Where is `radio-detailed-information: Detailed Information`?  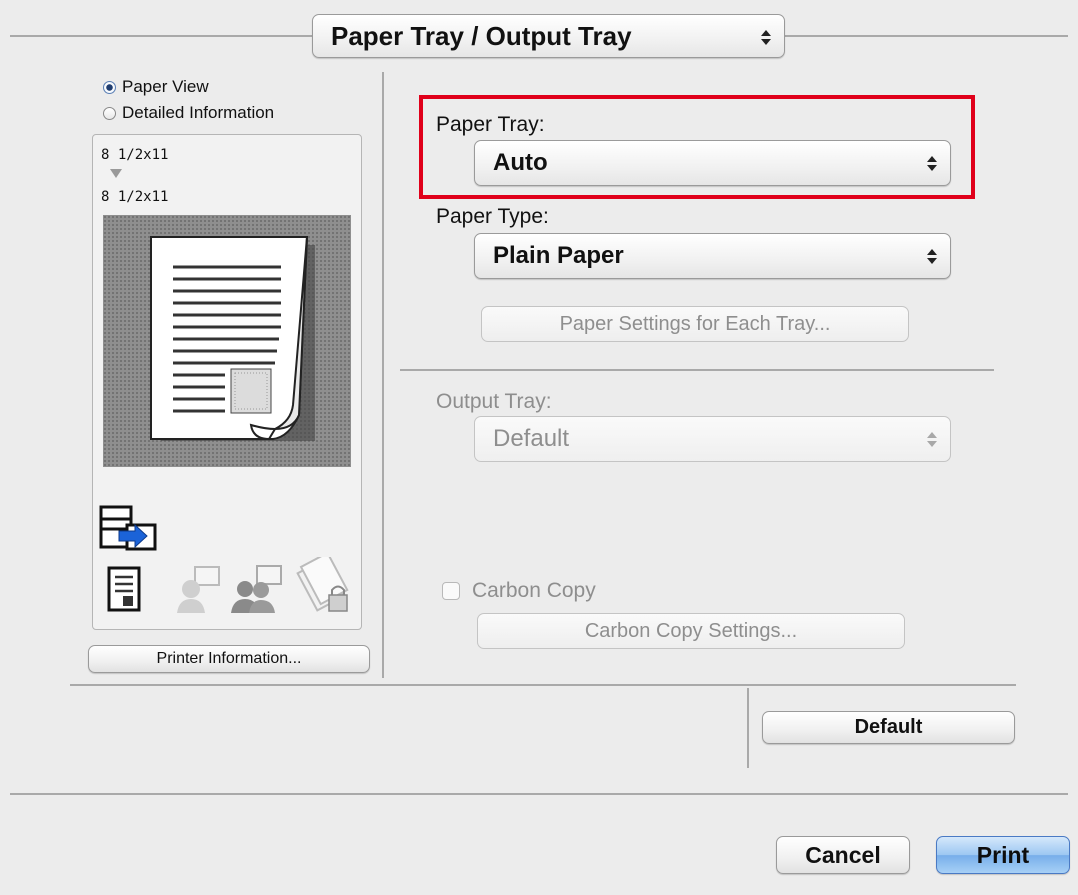 radio-detailed-information: Detailed Information is located at coordinates (188, 113).